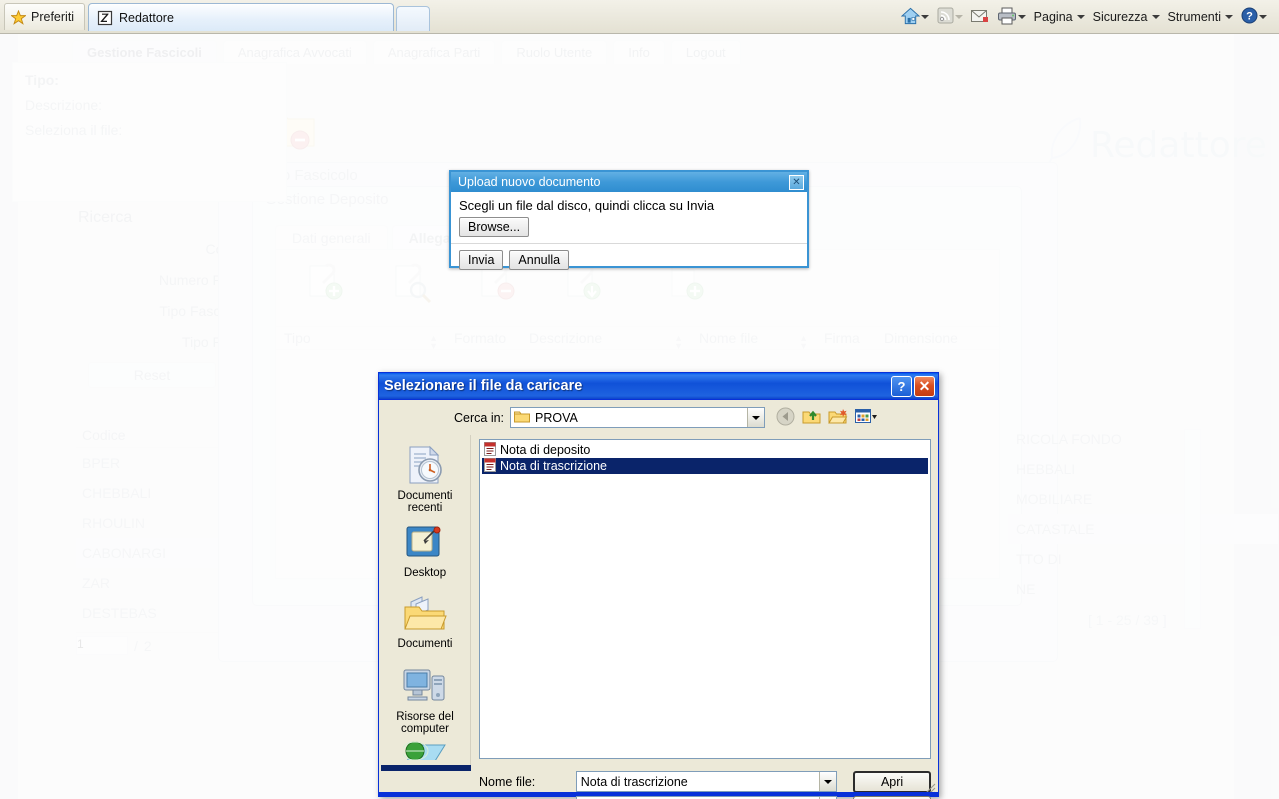 This screenshot has width=1279, height=799. Describe the element at coordinates (483, 338) in the screenshot. I see `column-header-formato: Formato` at that location.